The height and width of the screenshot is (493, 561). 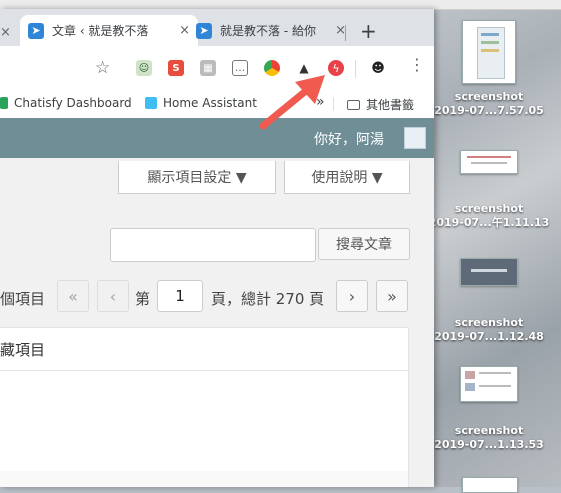 I want to click on browser-toolbar: ☆ ☺ S ▦ … ▲ ϟ ☻ ⋮, so click(x=217, y=68).